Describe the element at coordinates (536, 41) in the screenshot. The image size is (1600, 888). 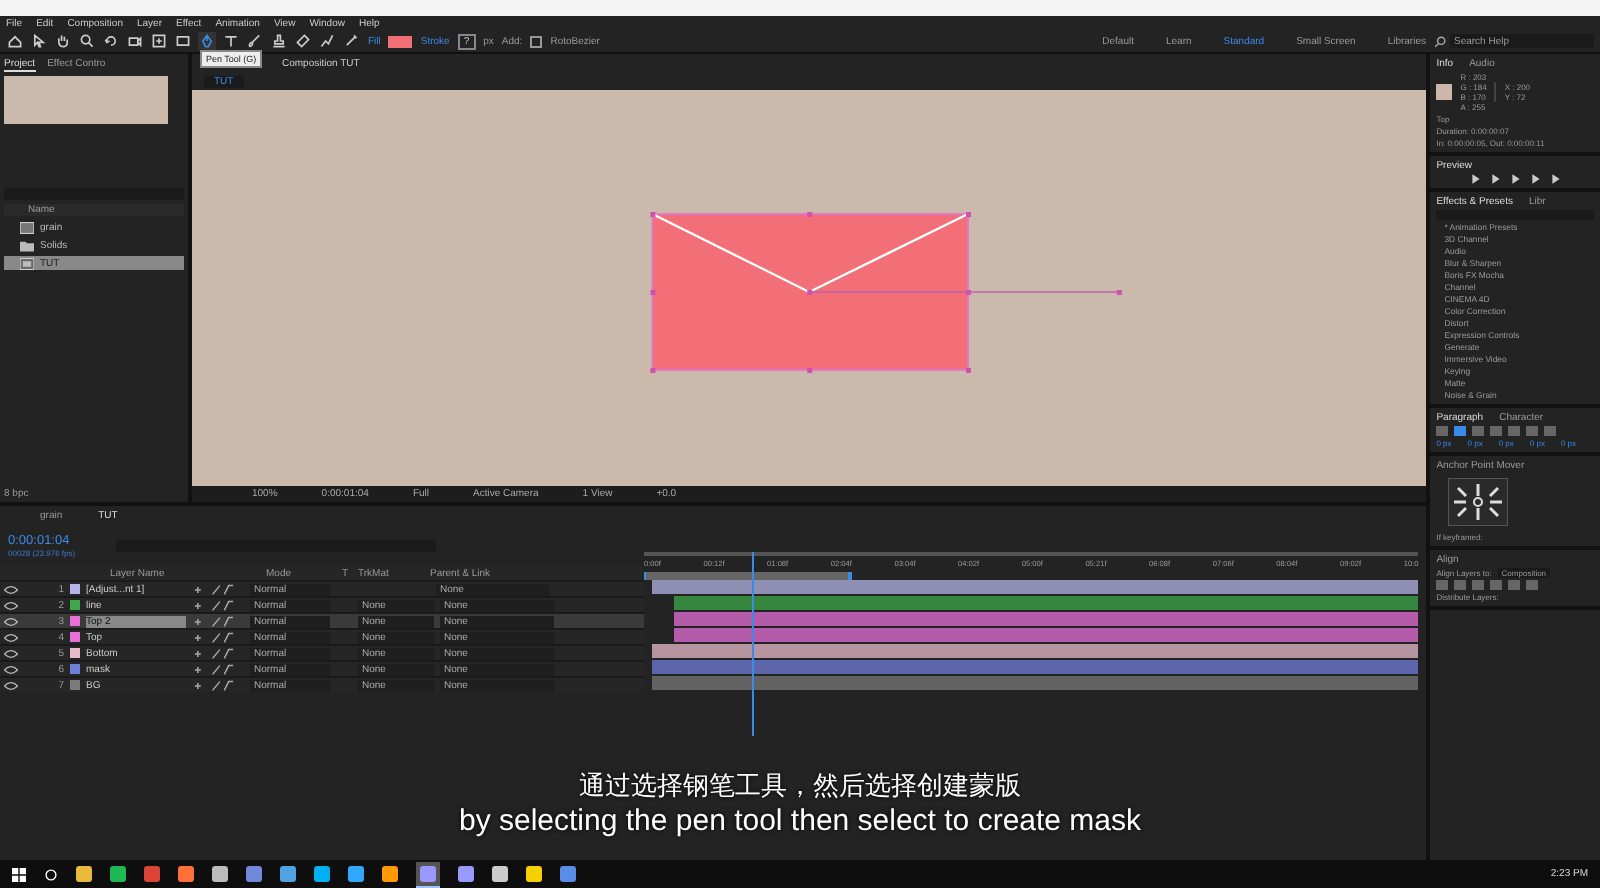
I see `rotobezier-checkbox` at that location.